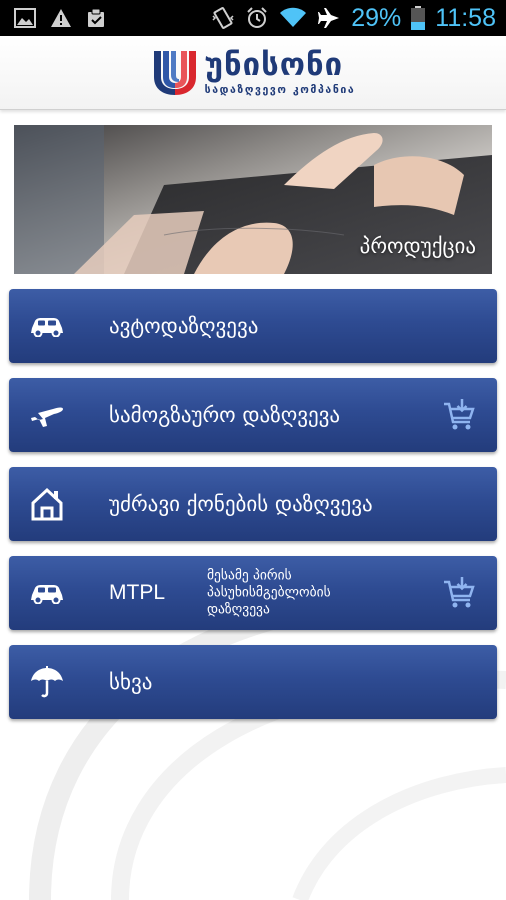 Image resolution: width=506 pixels, height=900 pixels. I want to click on menu-item-property-insurance: უძრავი ქონების დაზღვევა, so click(253, 504).